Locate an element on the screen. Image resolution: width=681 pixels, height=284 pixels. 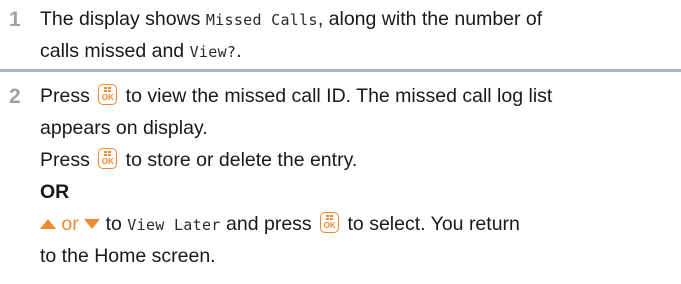
text-fragment: to store or delete the entry. is located at coordinates (239, 160).